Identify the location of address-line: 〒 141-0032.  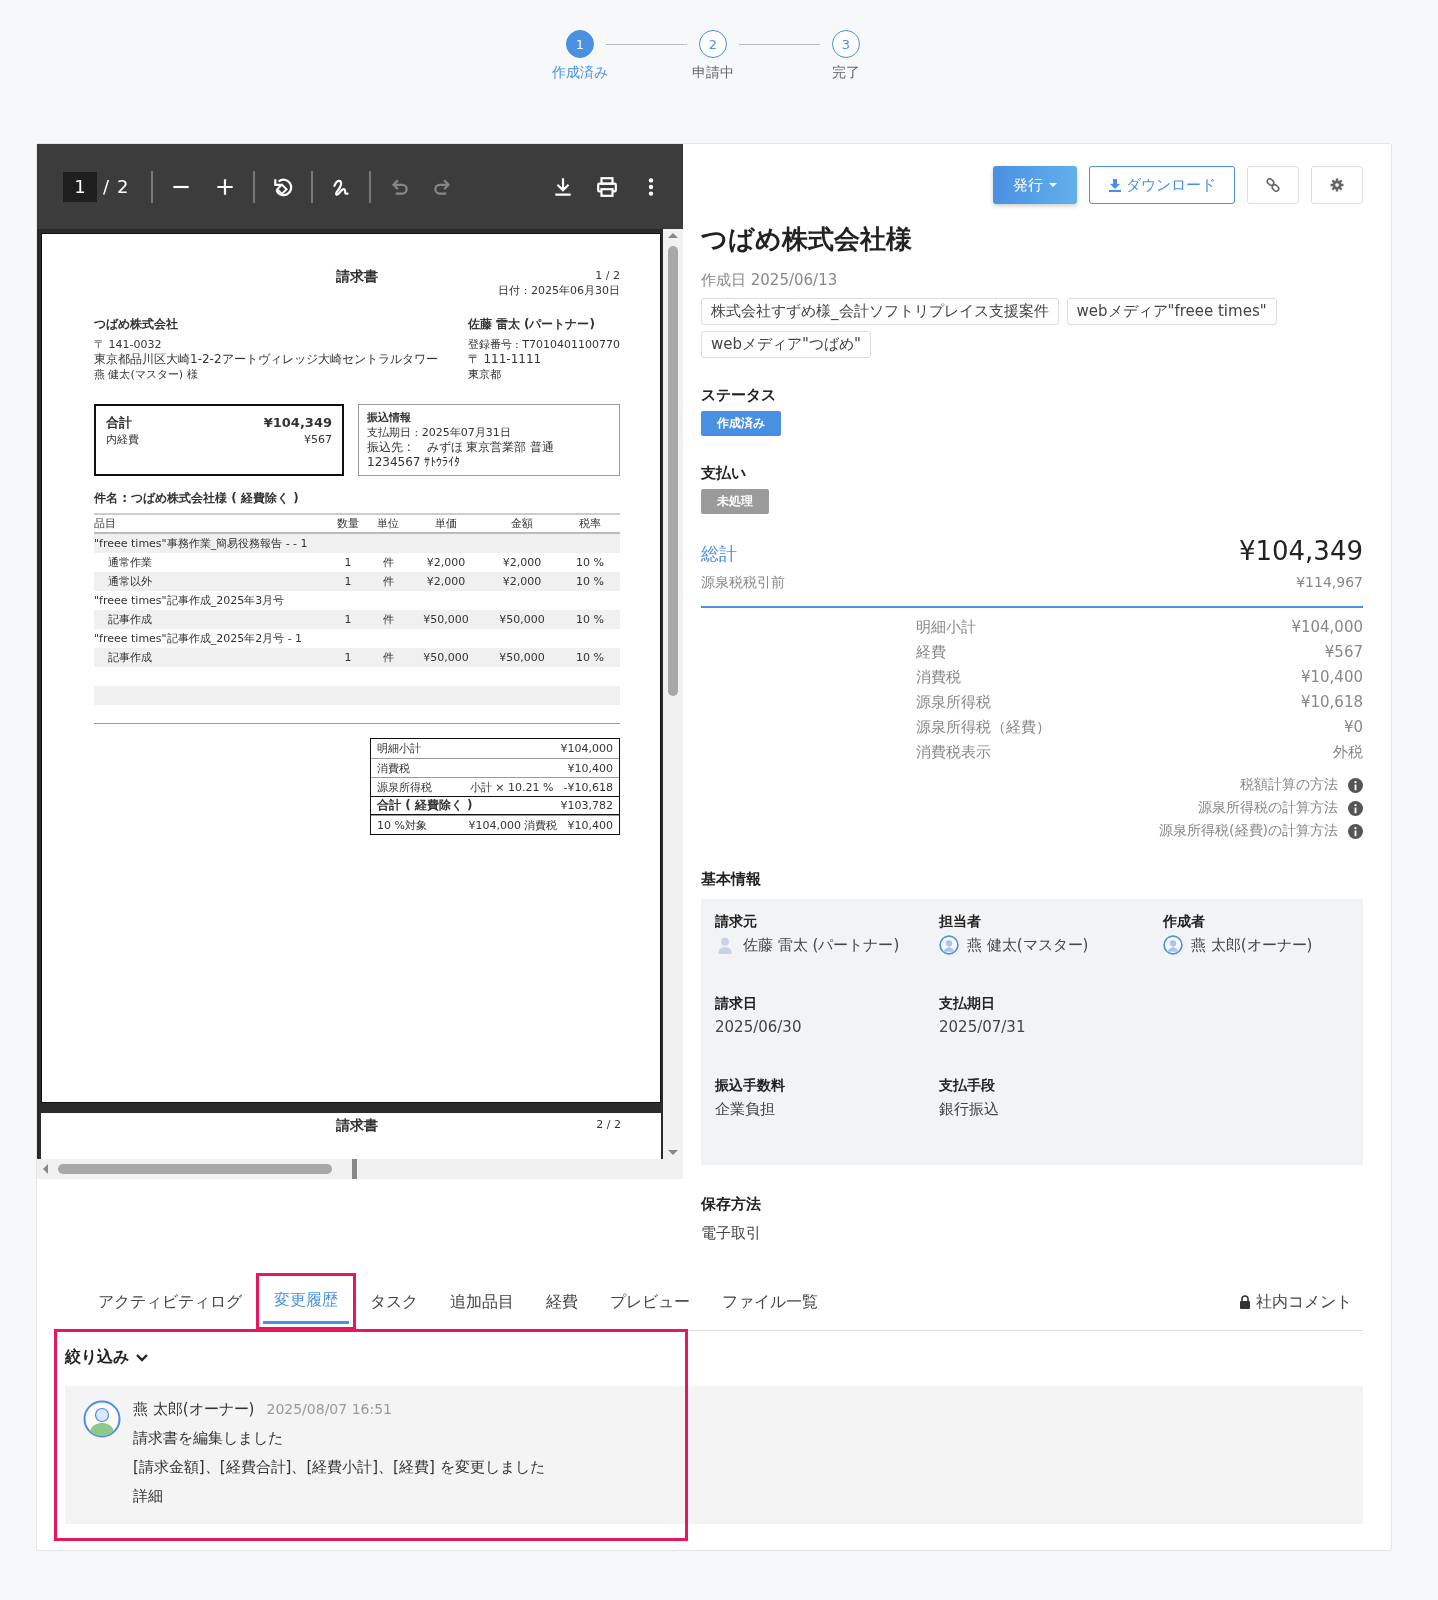
(128, 344).